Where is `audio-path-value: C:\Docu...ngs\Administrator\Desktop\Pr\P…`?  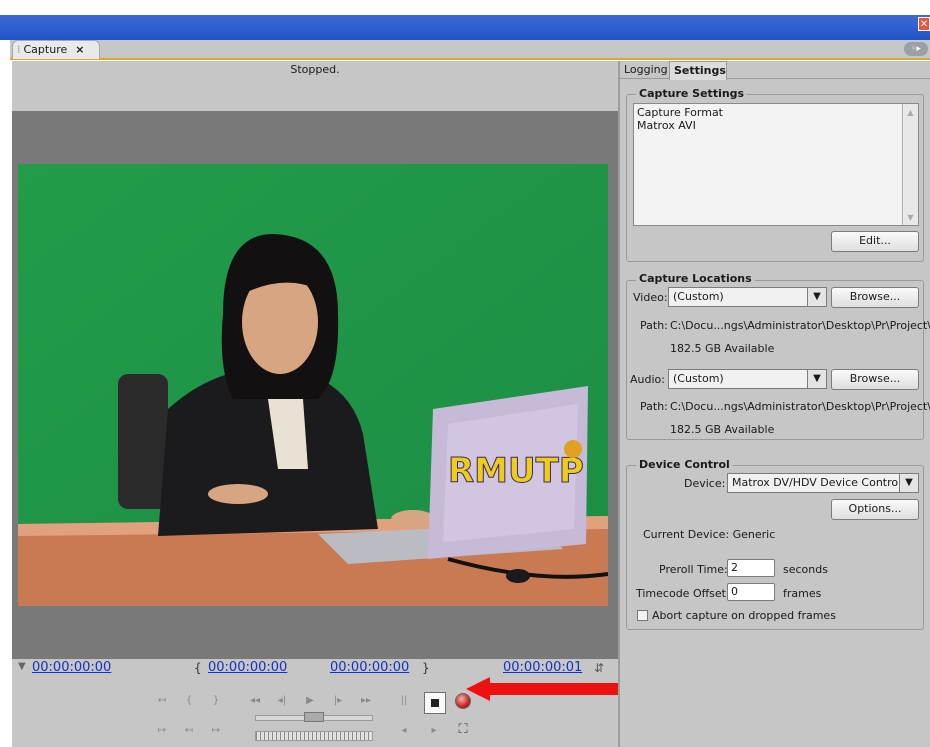 audio-path-value: C:\Docu...ngs\Administrator\Desktop\Pr\P… is located at coordinates (800, 406).